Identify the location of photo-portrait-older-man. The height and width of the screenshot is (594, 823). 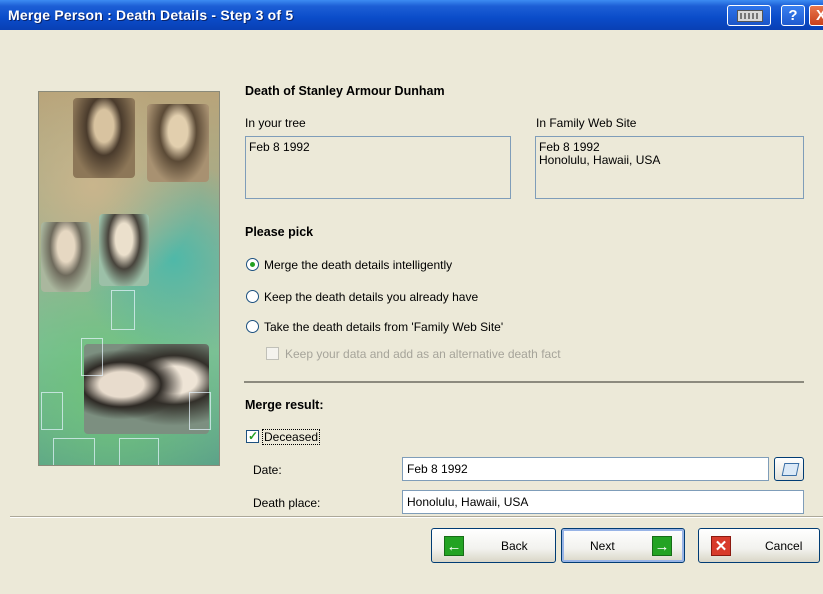
(66, 257).